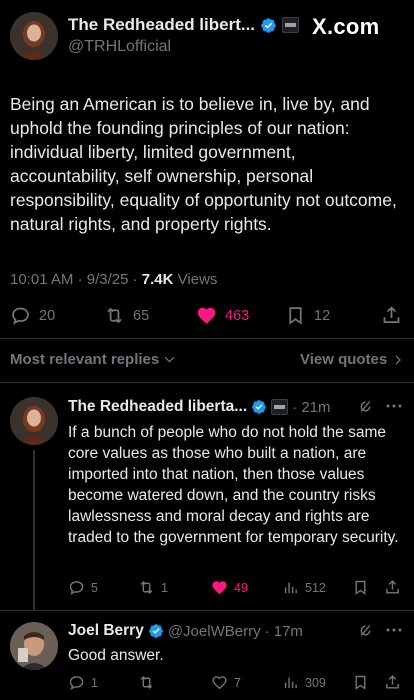 This screenshot has height=700, width=414. I want to click on reply-like-count: 7, so click(237, 682).